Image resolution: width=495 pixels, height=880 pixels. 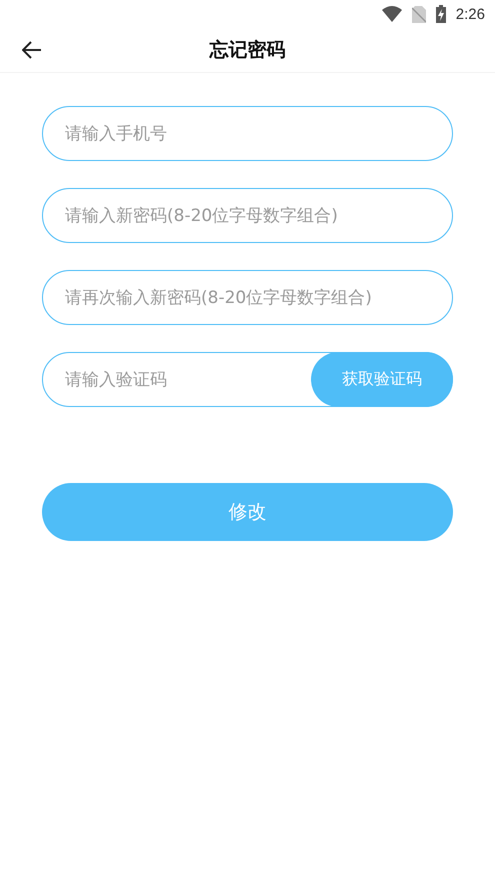 What do you see at coordinates (392, 14) in the screenshot?
I see `wifi-icon` at bounding box center [392, 14].